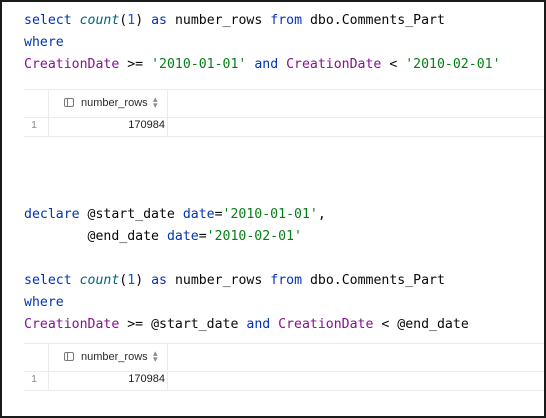 This screenshot has height=418, width=546. I want to click on comma: ,, so click(321, 214).